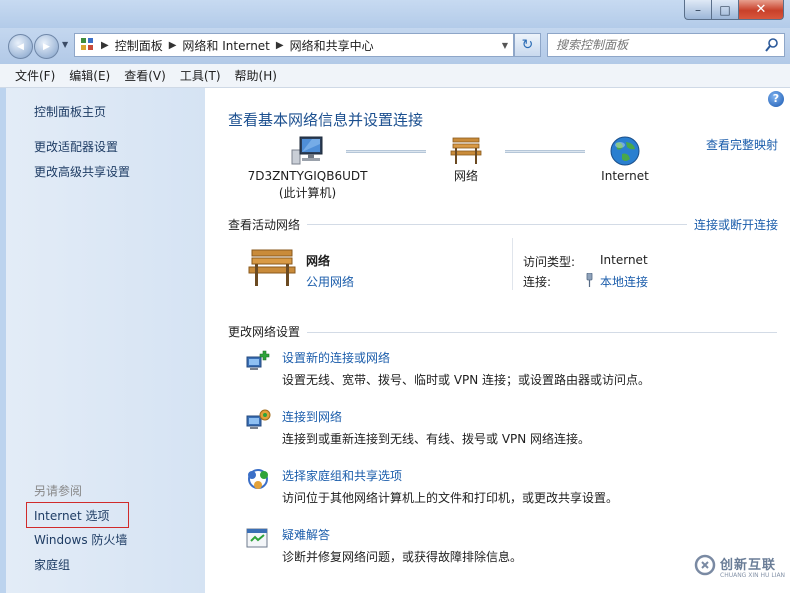 The width and height of the screenshot is (790, 593). I want to click on sidebar-item-advanced-sharing-settings: 更改高级共享设置, so click(82, 171).